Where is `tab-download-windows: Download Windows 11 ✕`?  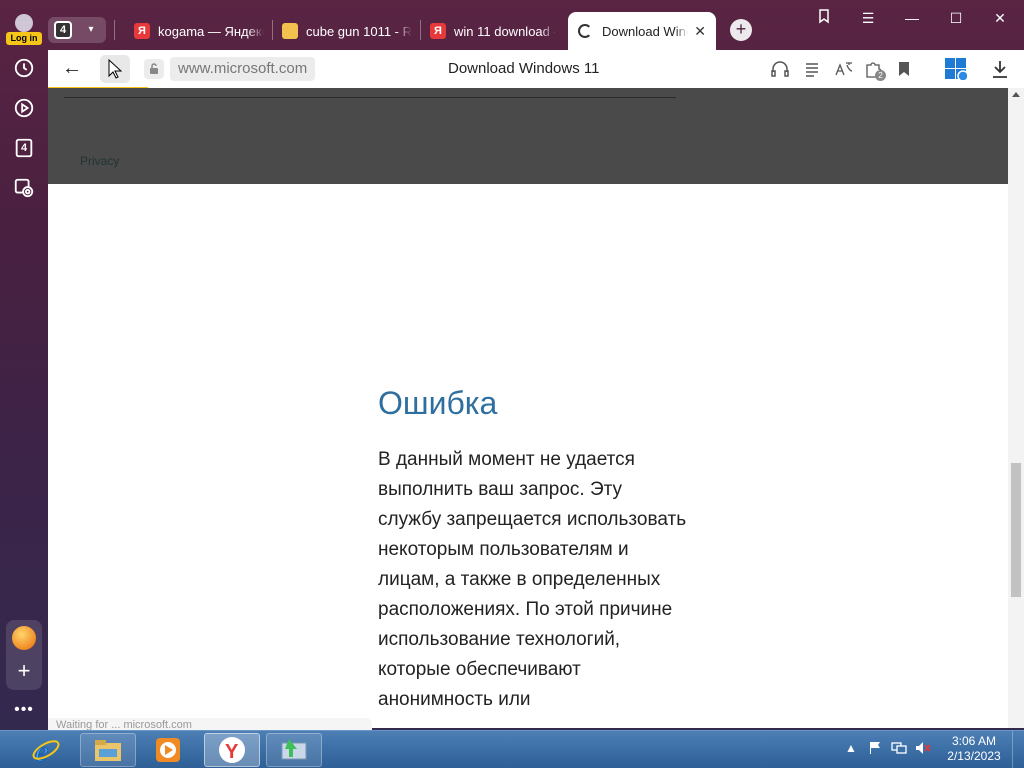
tab-download-windows: Download Windows 11 ✕ is located at coordinates (642, 31).